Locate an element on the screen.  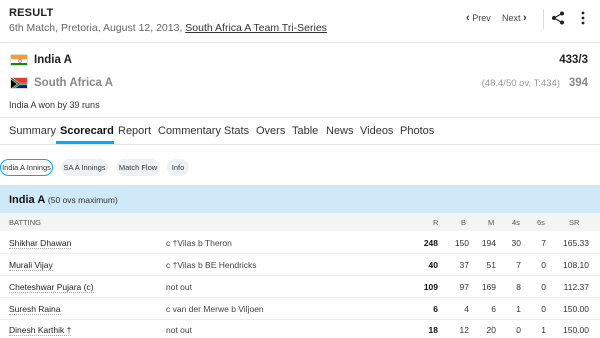
chevron-left-icon: ‹ is located at coordinates (468, 18).